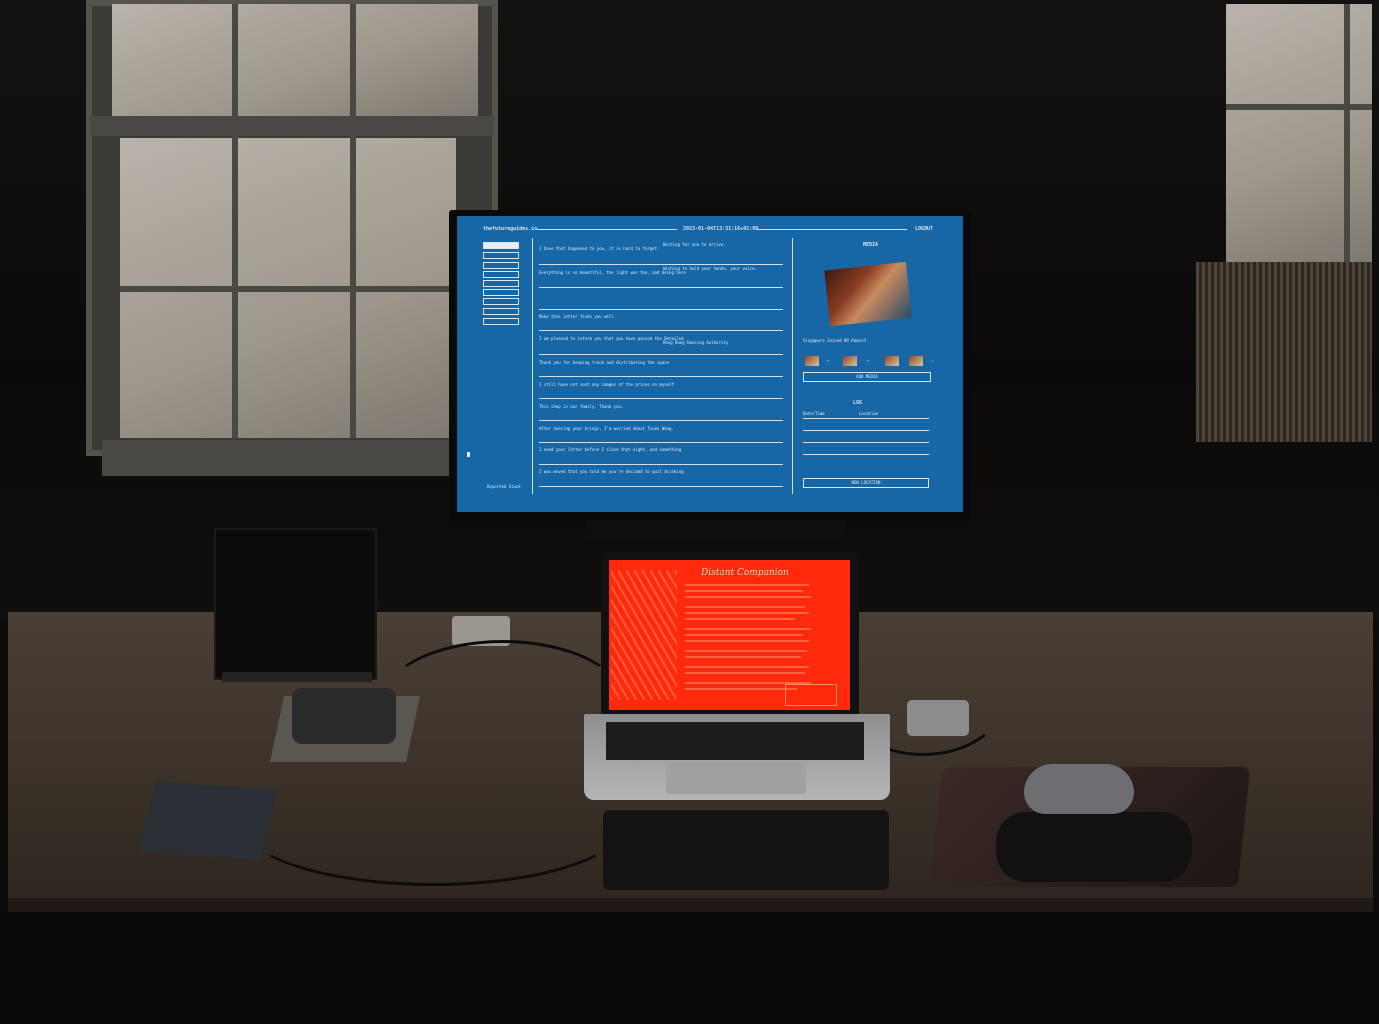 The image size is (1379, 1024). I want to click on message-meta: Wishing to hold your hands, your voice., so click(710, 268).